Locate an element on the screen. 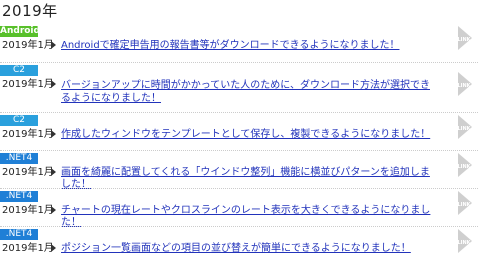 The image size is (478, 267). platform-badge: Android is located at coordinates (20, 31).